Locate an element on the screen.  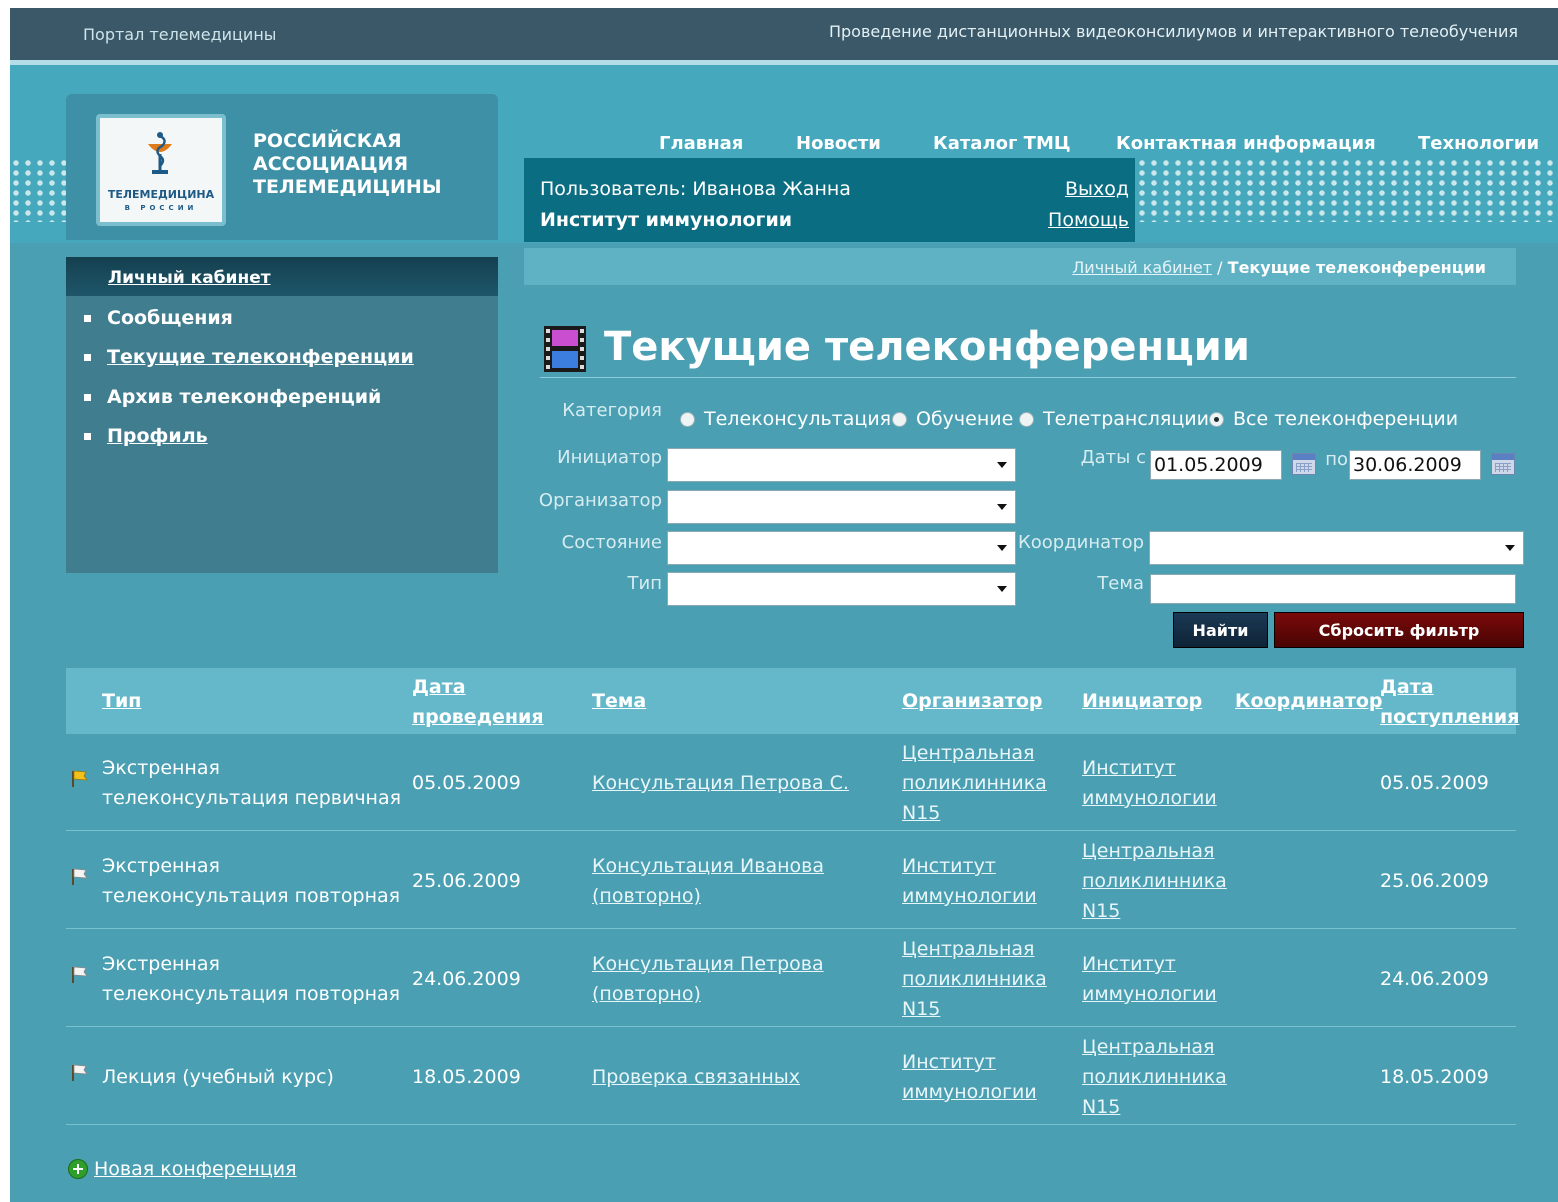
sidebar-item-label: Текущие телеконференции is located at coordinates (260, 357).